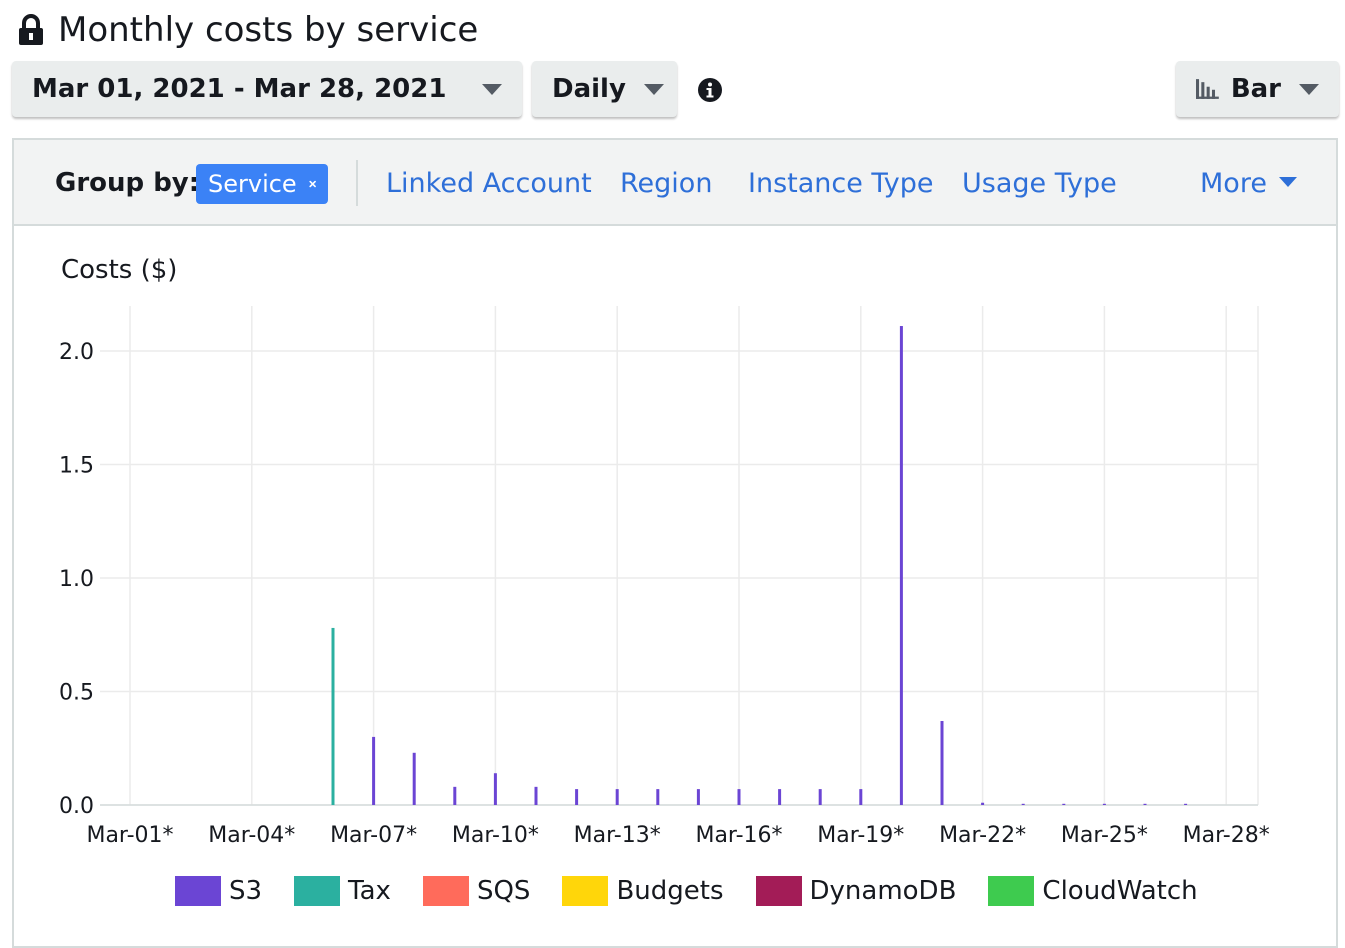 This screenshot has width=1345, height=948. I want to click on x-tick-label: Mar-22*, so click(982, 835).